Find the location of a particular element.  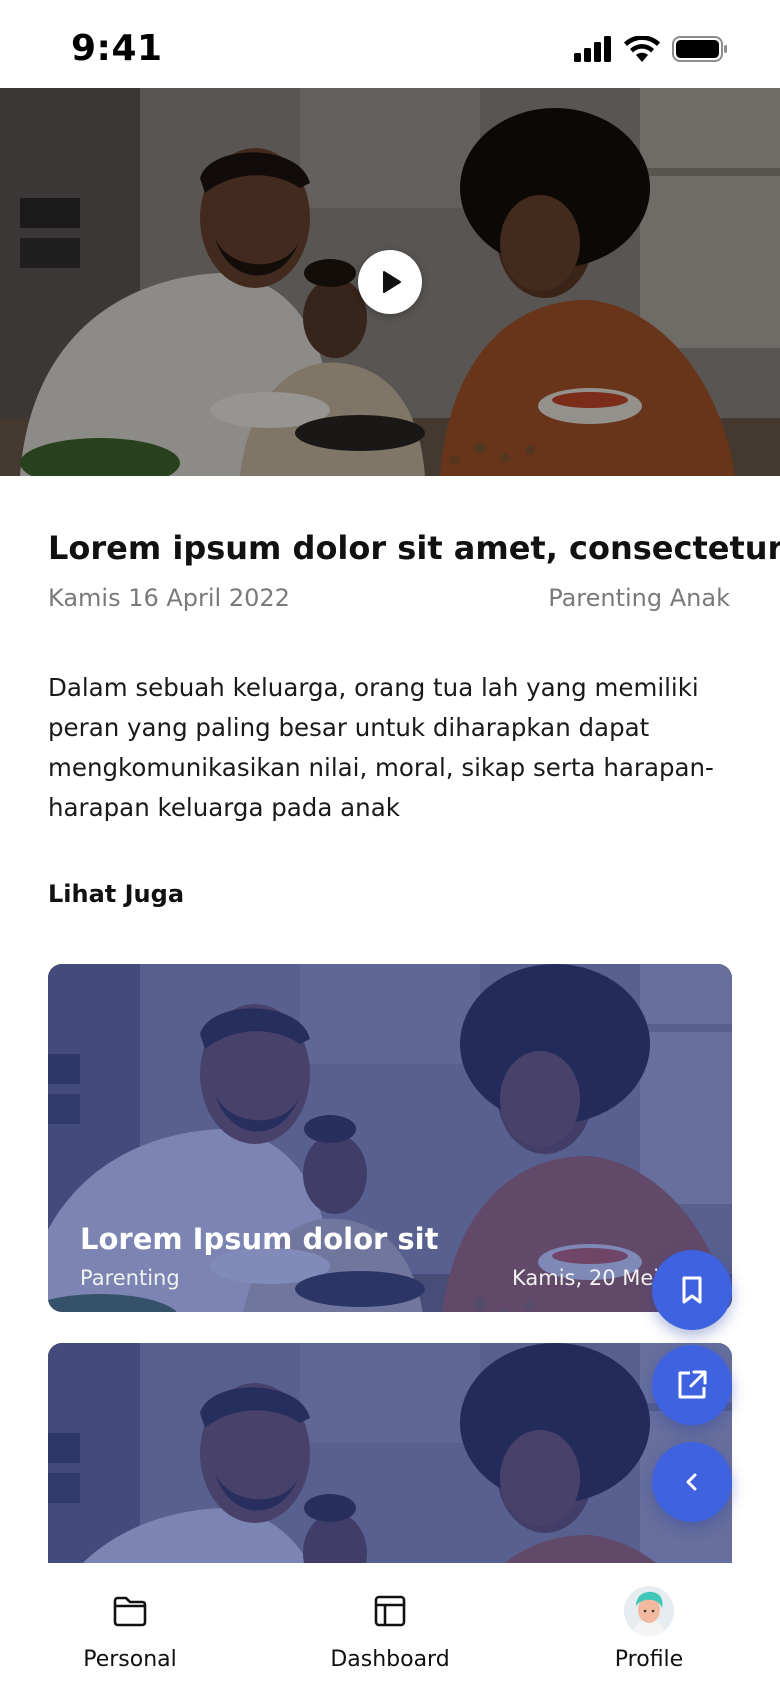

nav-item-profile: Profile is located at coordinates (649, 1625).